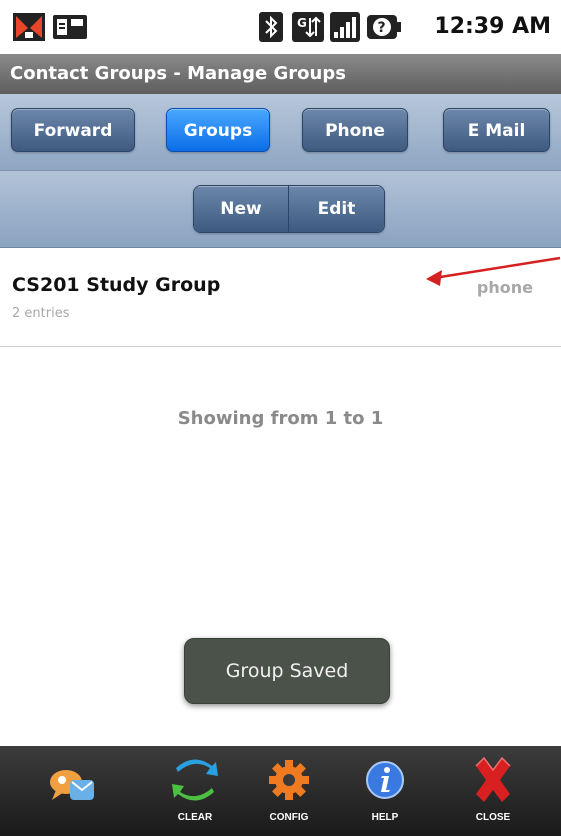  I want to click on help-button: HELP, so click(385, 791).